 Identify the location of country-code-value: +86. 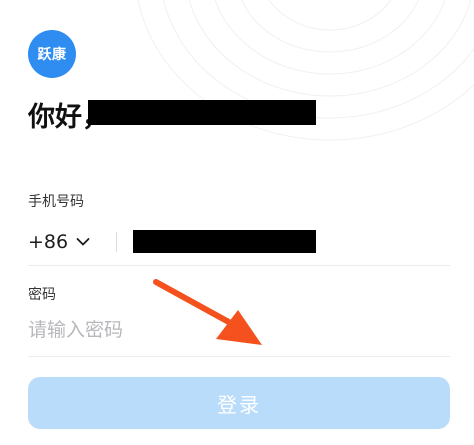
(48, 242).